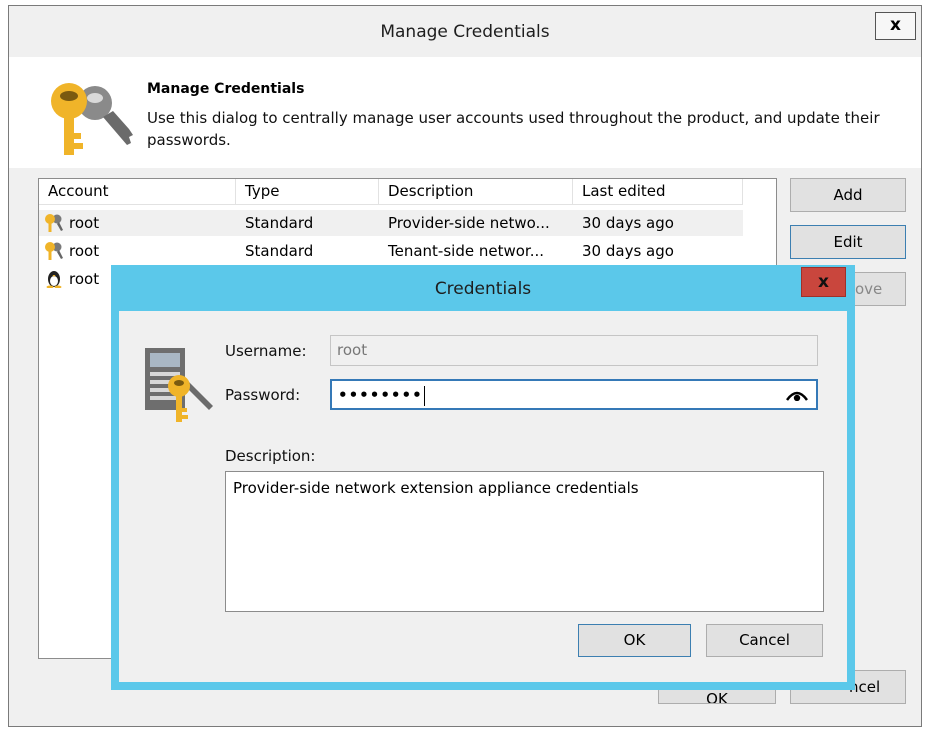 The width and height of the screenshot is (928, 729). What do you see at coordinates (823, 282) in the screenshot?
I see `dialog-close-button: x` at bounding box center [823, 282].